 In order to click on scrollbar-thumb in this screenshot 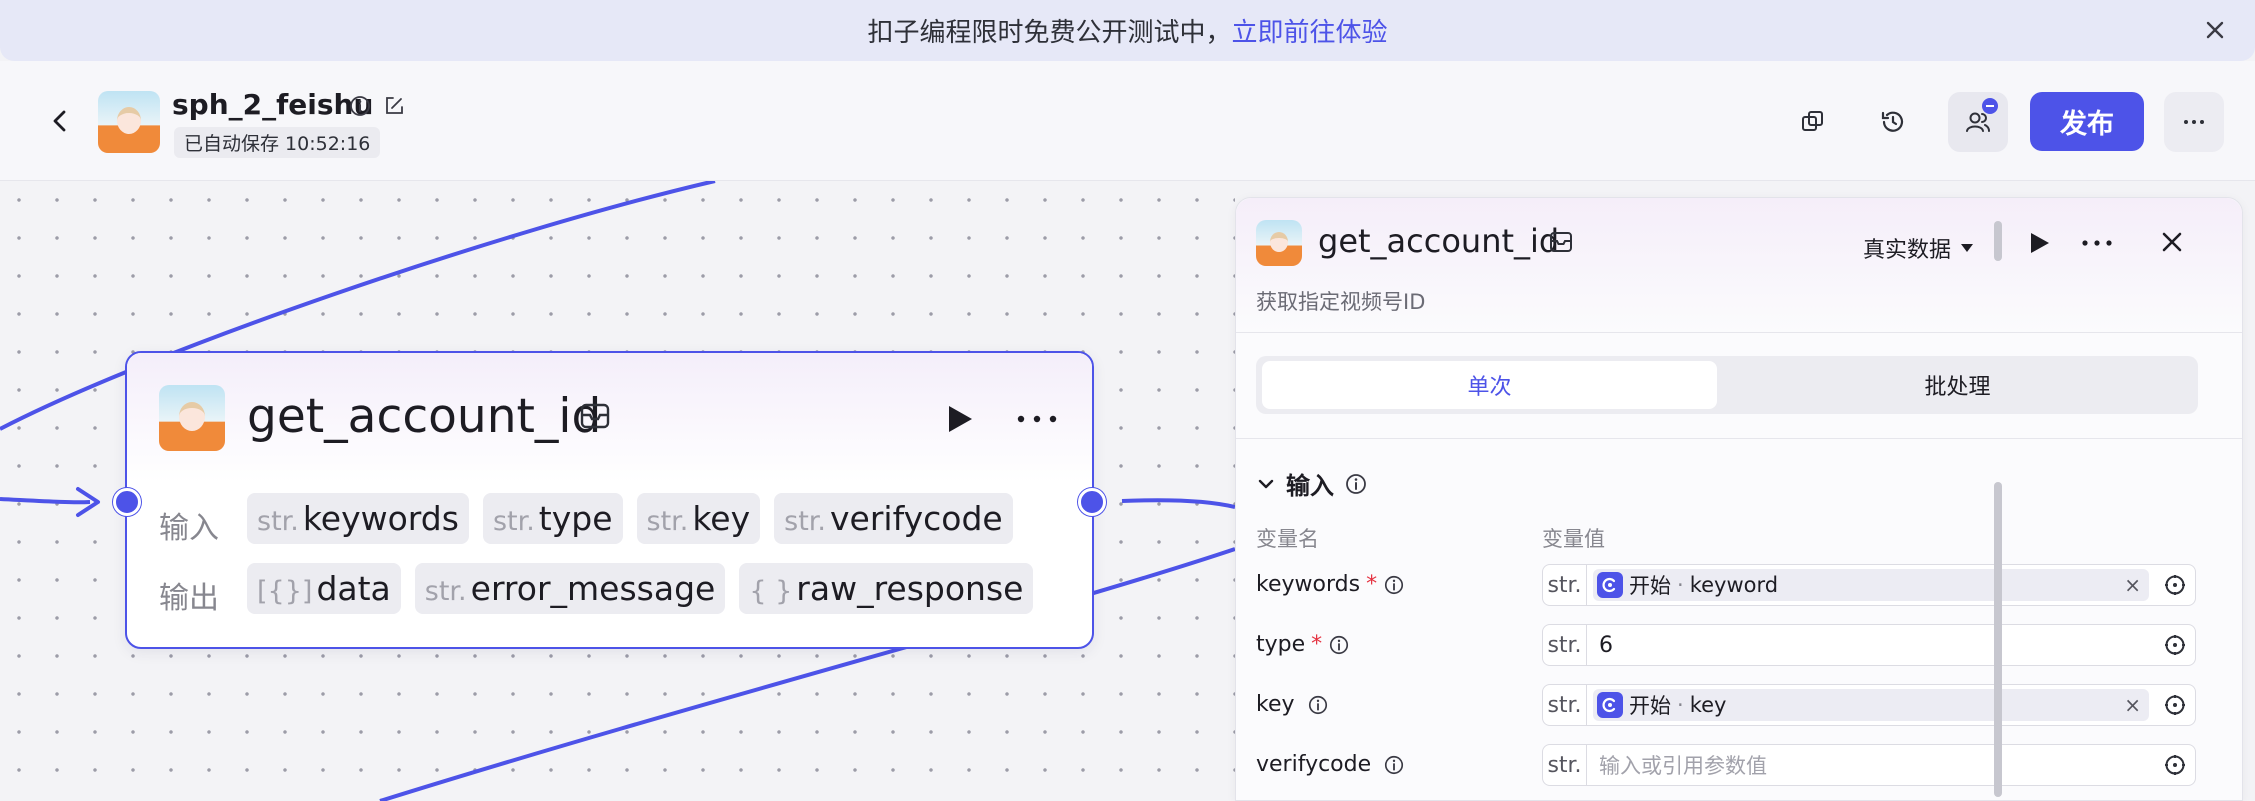, I will do `click(1998, 639)`.